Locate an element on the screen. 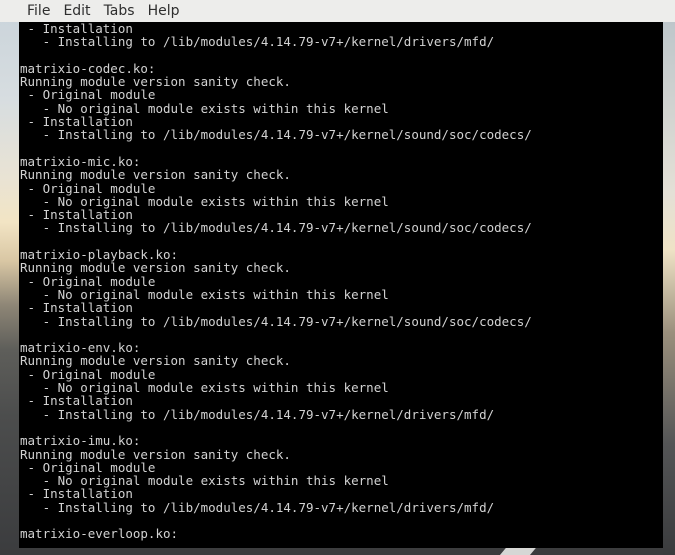  menu-tabs: Tabs is located at coordinates (119, 11).